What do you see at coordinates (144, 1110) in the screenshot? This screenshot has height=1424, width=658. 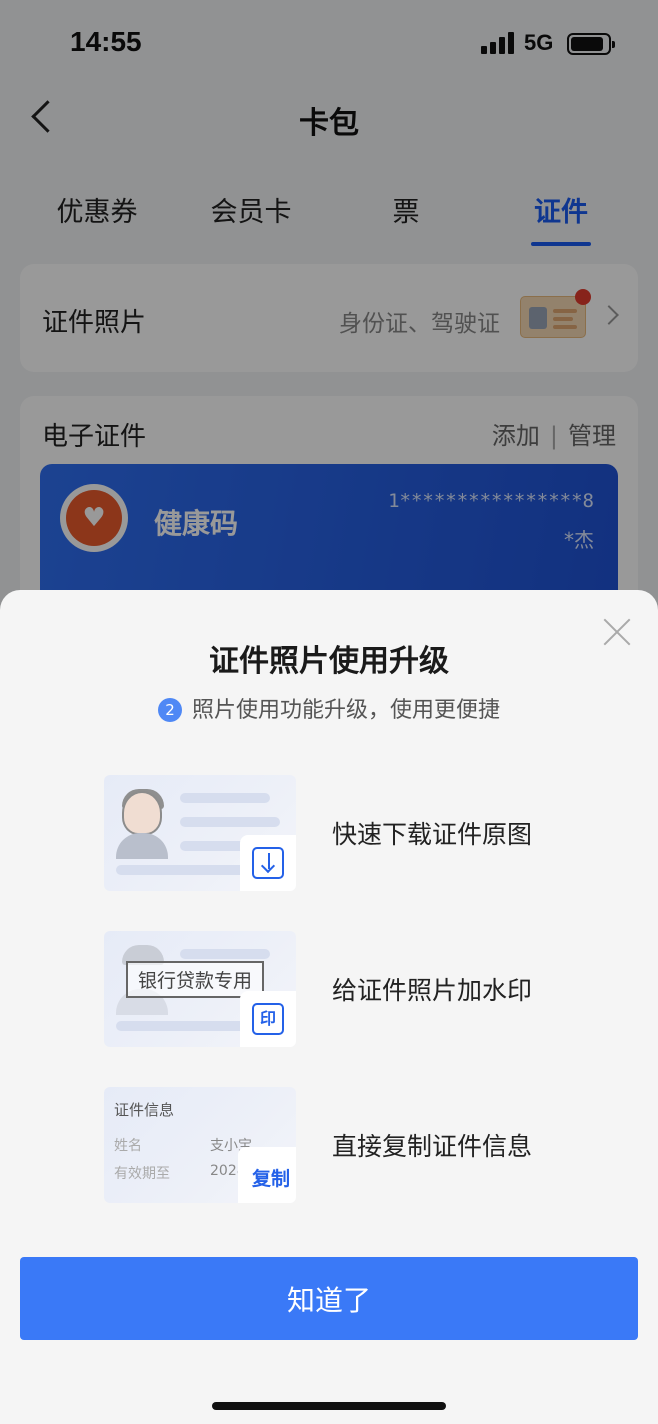 I see `sample-info-title: 证件信息` at bounding box center [144, 1110].